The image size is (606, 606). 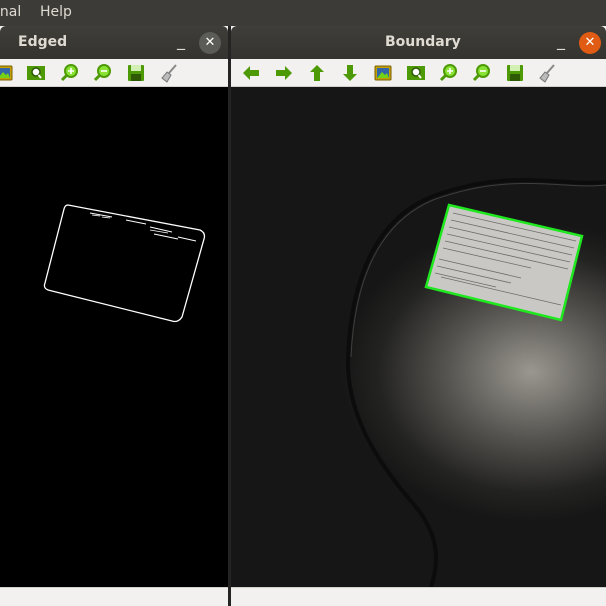 What do you see at coordinates (423, 42) in the screenshot?
I see `window-title: Boundary` at bounding box center [423, 42].